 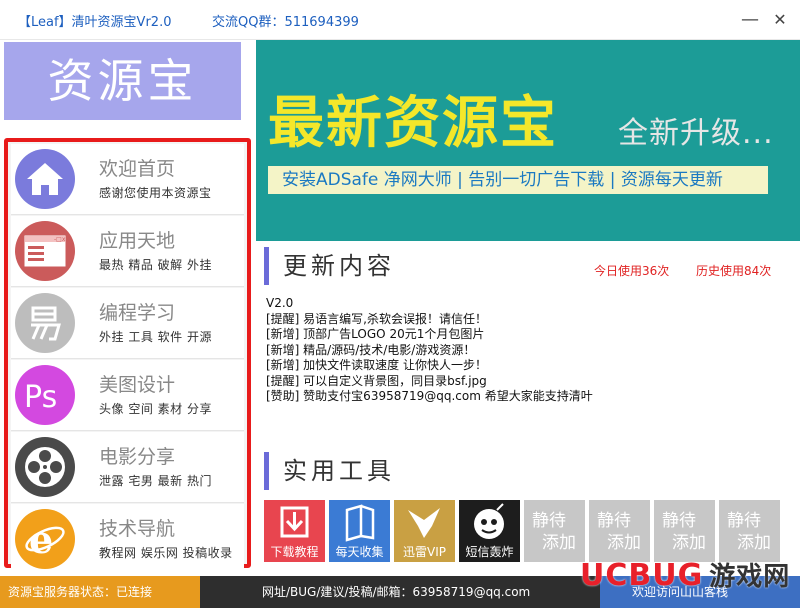 I want to click on watermark-text: UCBUG, so click(x=642, y=575).